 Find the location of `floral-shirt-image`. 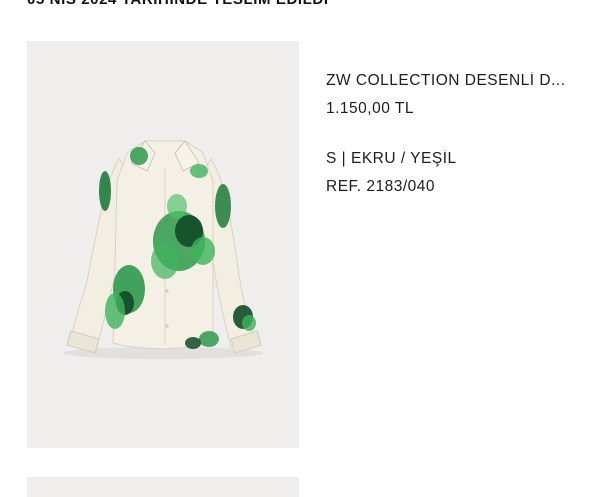

floral-shirt-image is located at coordinates (163, 249).